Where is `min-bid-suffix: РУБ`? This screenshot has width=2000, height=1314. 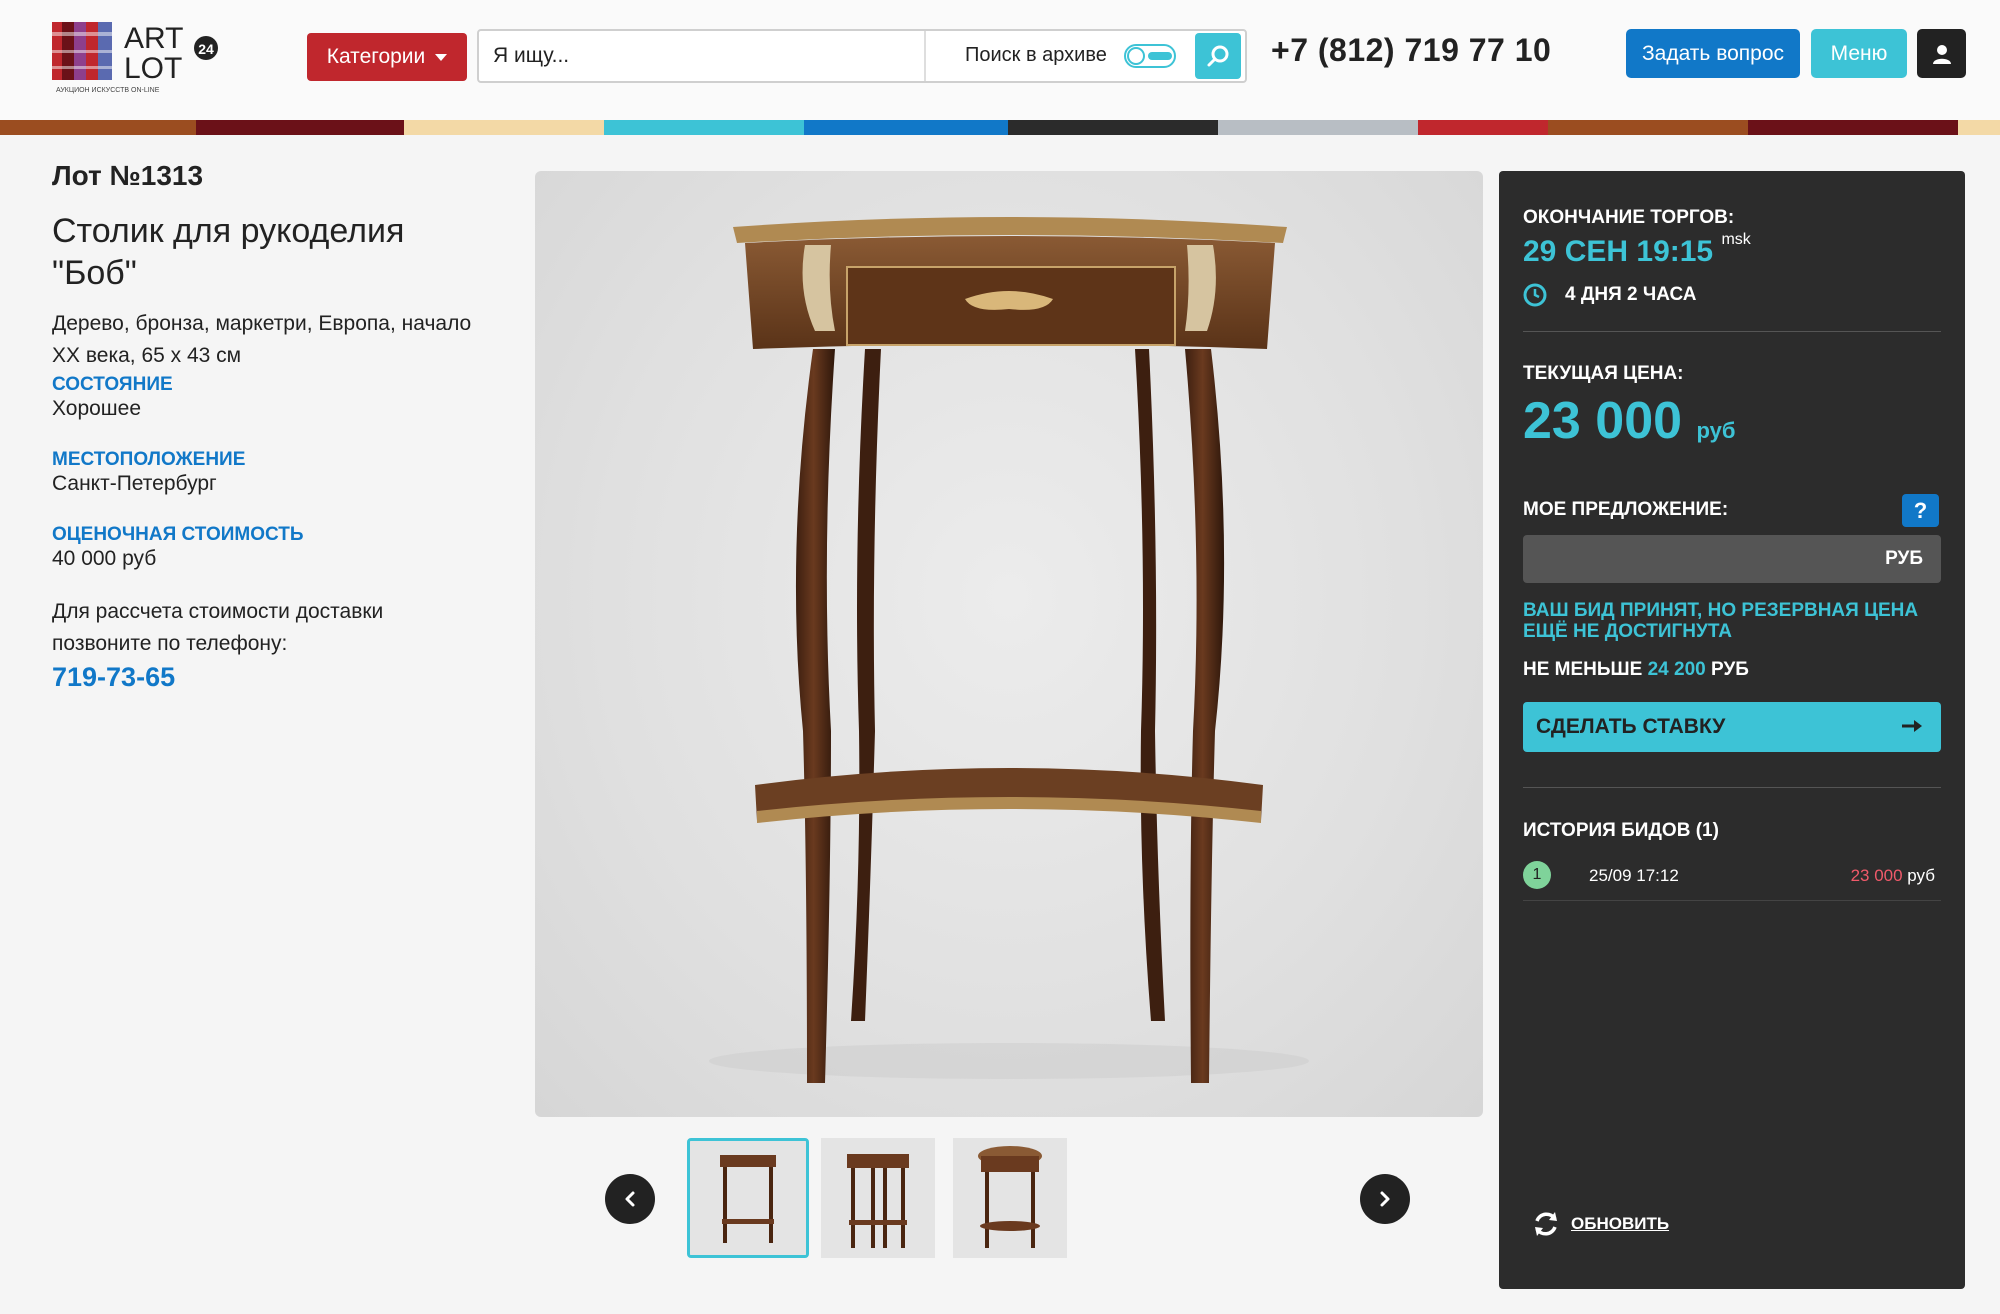
min-bid-suffix: РУБ is located at coordinates (1730, 669).